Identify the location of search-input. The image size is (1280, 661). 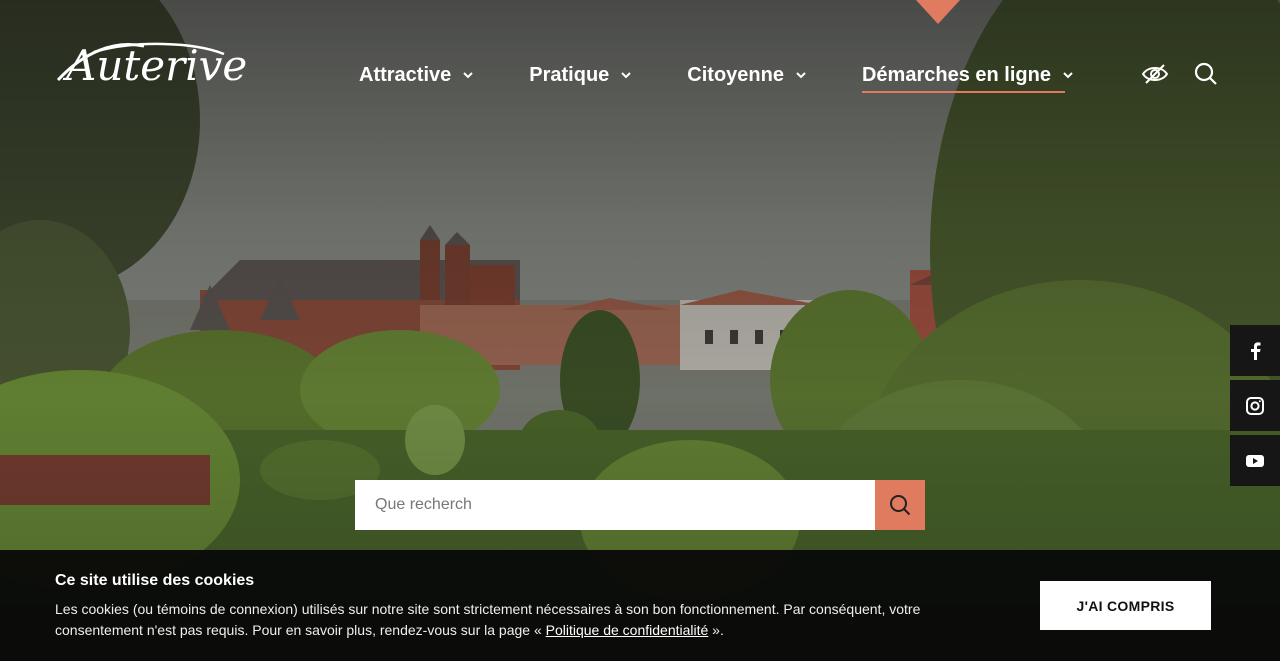
(615, 505).